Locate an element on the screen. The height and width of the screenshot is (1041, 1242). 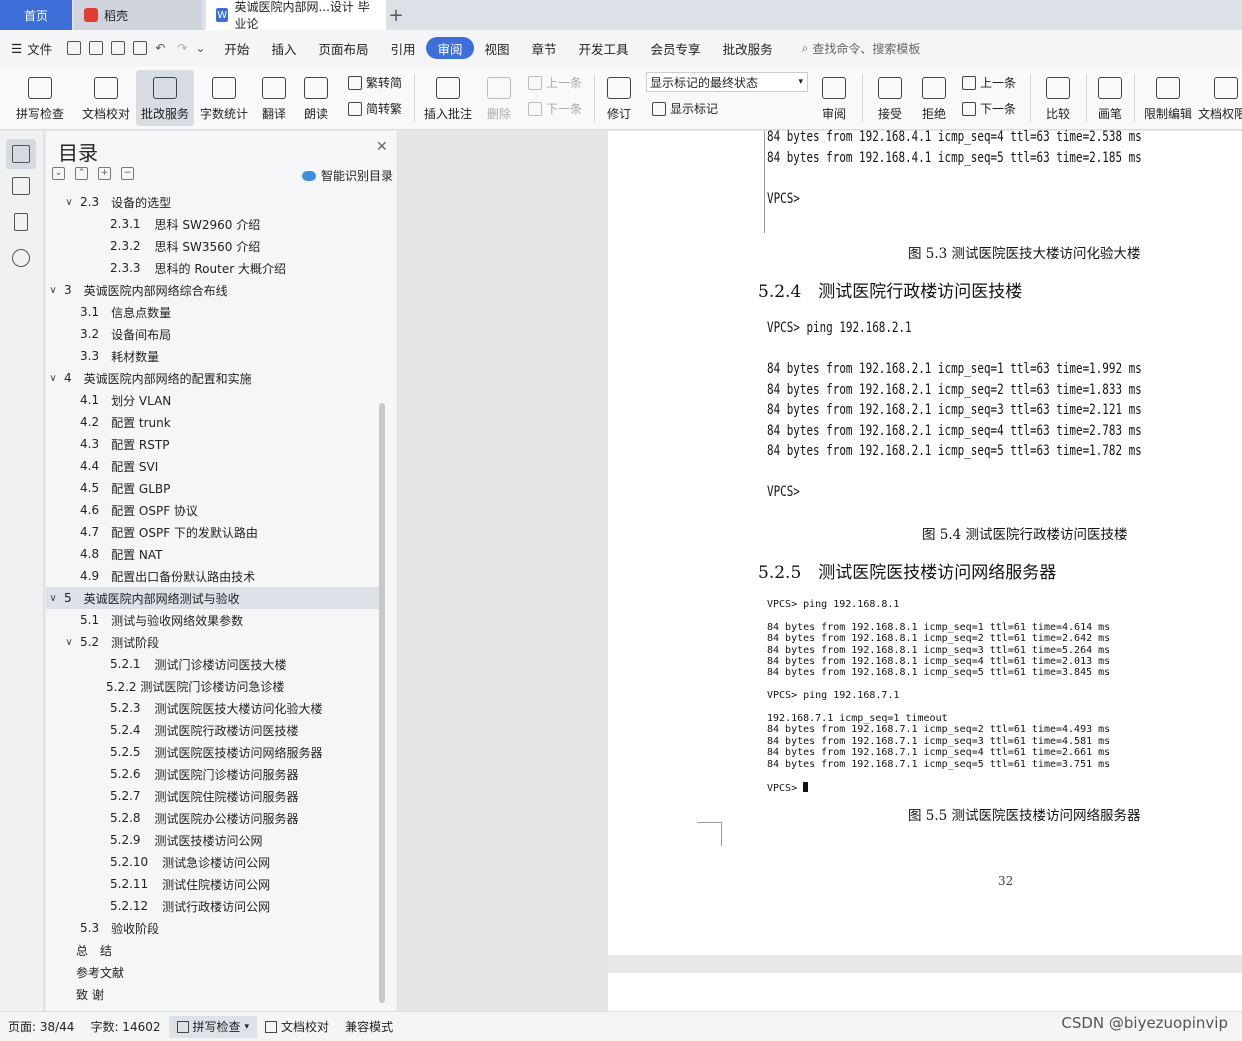
show-markup-button: 显示标记 is located at coordinates (685, 108).